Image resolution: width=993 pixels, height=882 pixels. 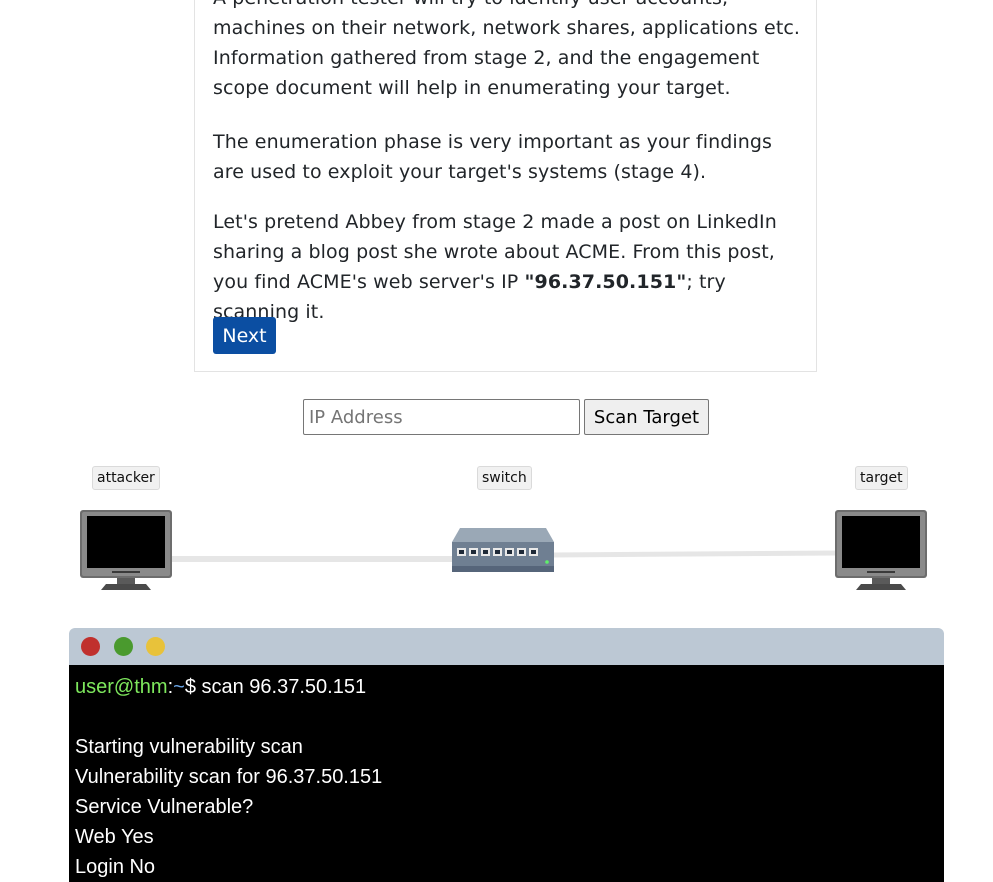 I want to click on target-monitor-icon, so click(x=881, y=550).